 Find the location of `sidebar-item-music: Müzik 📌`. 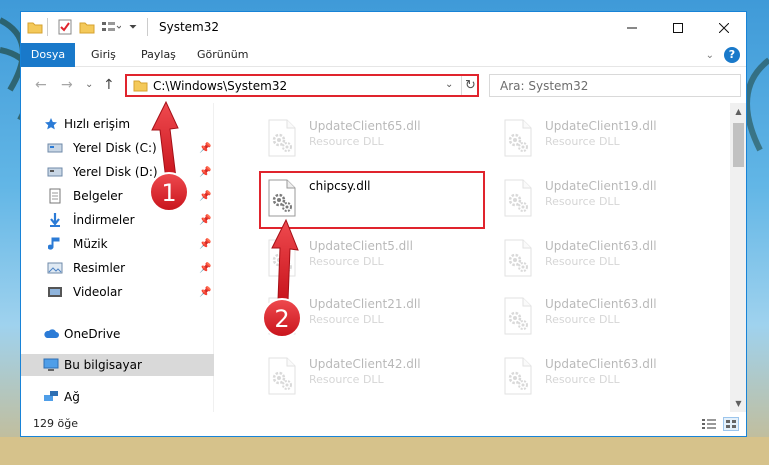

sidebar-item-music: Müzik 📌 is located at coordinates (117, 244).